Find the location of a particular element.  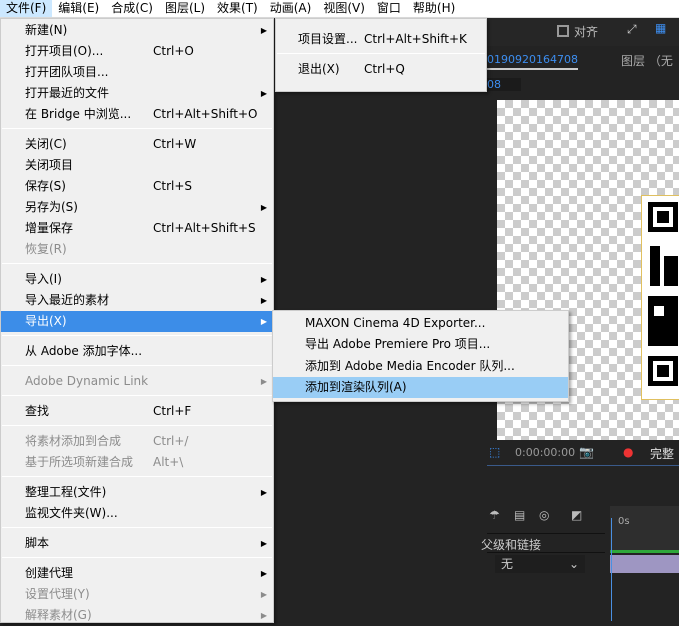

menu-item-label: 解释素材(G) is located at coordinates (58, 615).